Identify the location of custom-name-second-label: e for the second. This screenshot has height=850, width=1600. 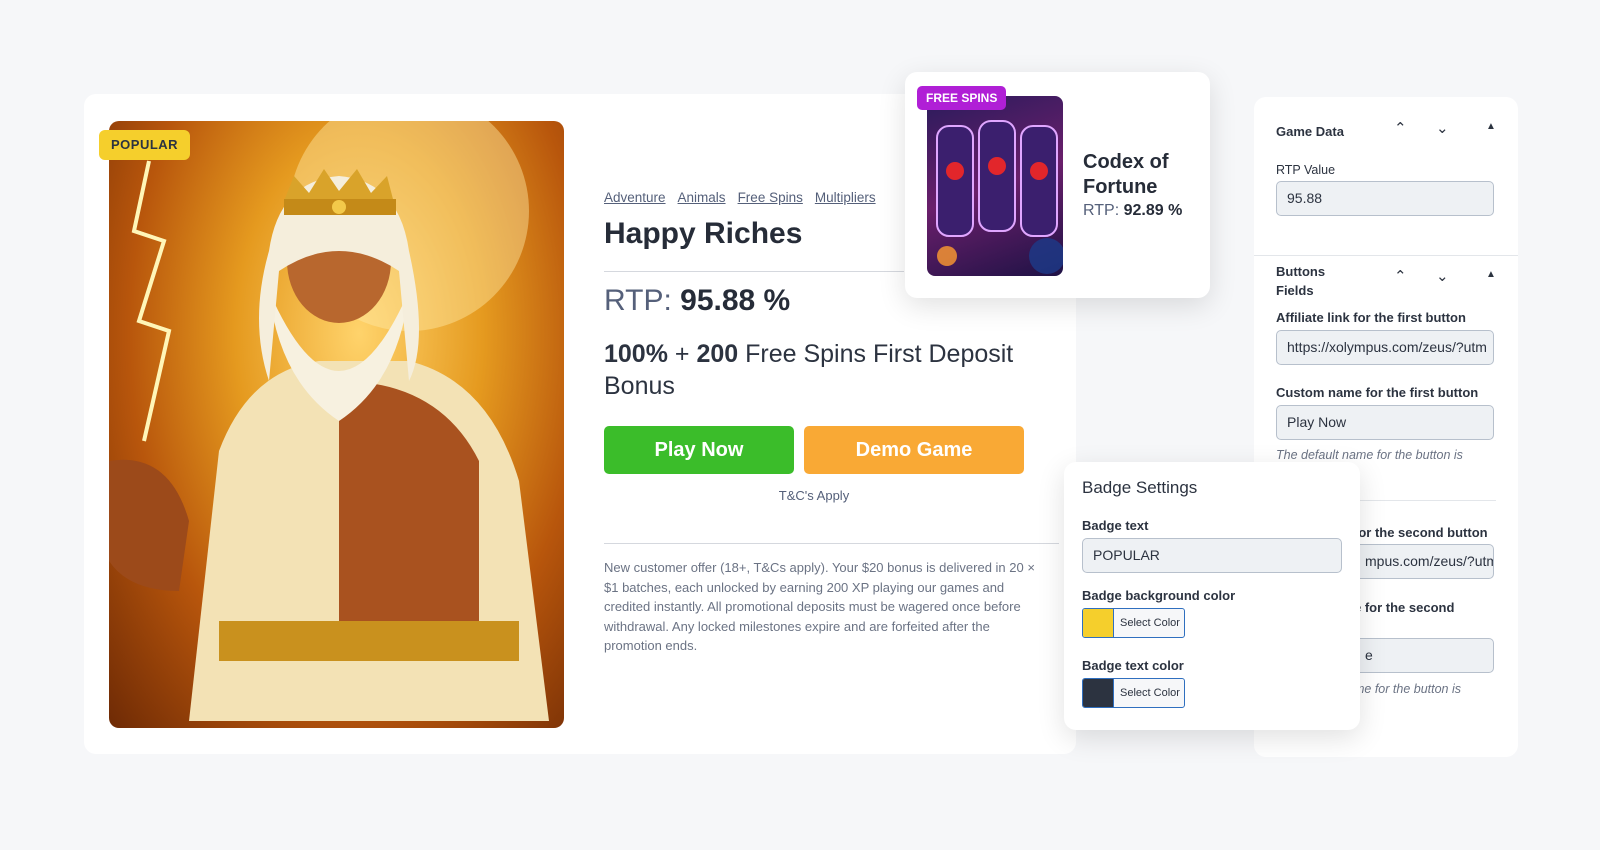
(1404, 607).